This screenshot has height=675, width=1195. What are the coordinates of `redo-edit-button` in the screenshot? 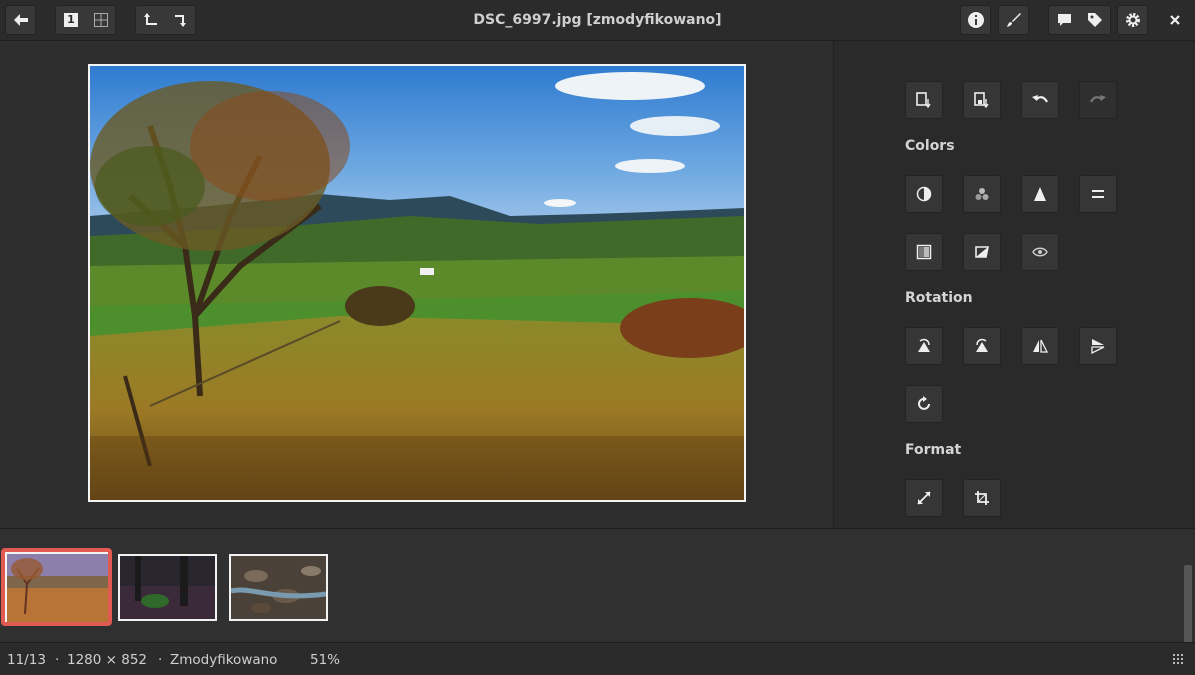 It's located at (1098, 100).